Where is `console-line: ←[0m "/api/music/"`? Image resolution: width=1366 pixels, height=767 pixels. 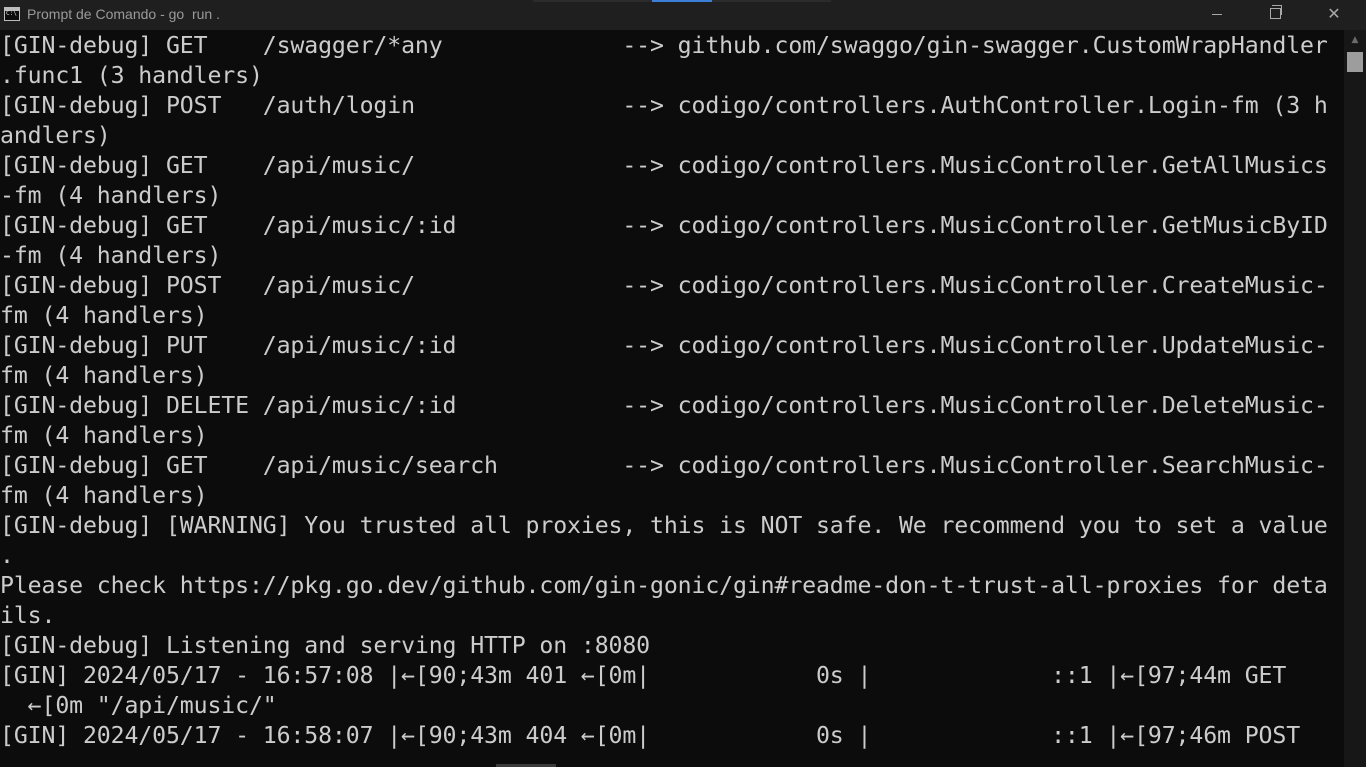 console-line: ←[0m "/api/music/" is located at coordinates (138, 705).